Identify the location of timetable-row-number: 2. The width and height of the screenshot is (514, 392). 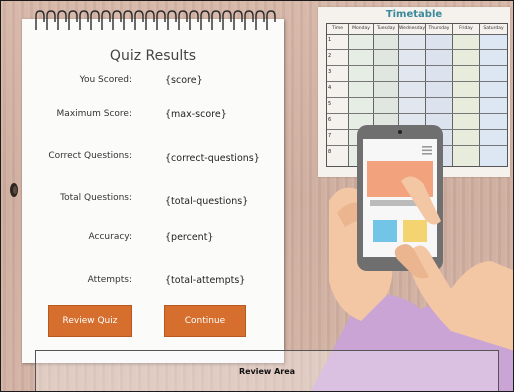
(330, 56).